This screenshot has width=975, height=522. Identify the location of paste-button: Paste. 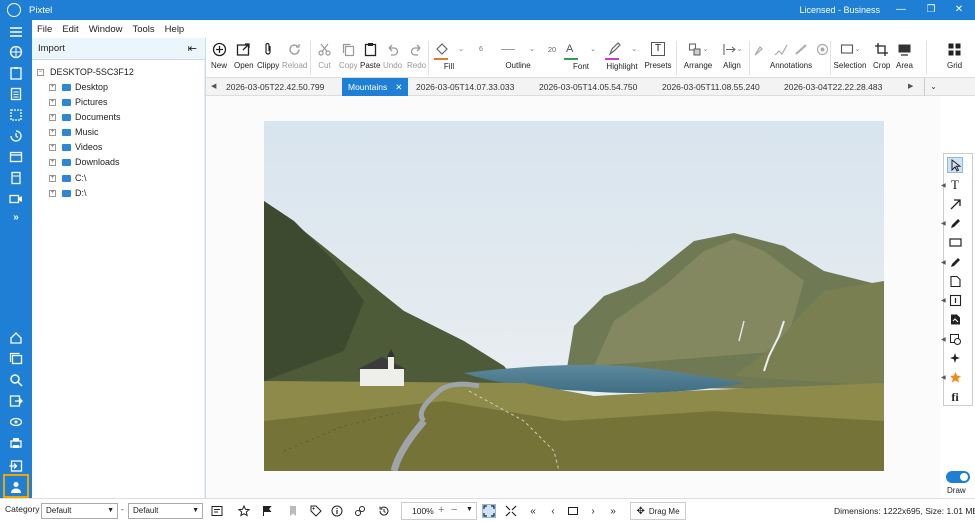
(370, 55).